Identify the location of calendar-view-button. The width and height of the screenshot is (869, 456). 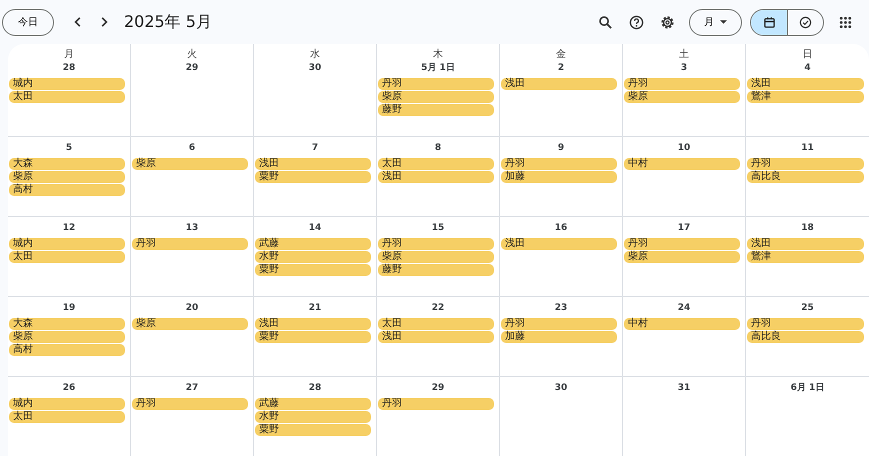
(769, 22).